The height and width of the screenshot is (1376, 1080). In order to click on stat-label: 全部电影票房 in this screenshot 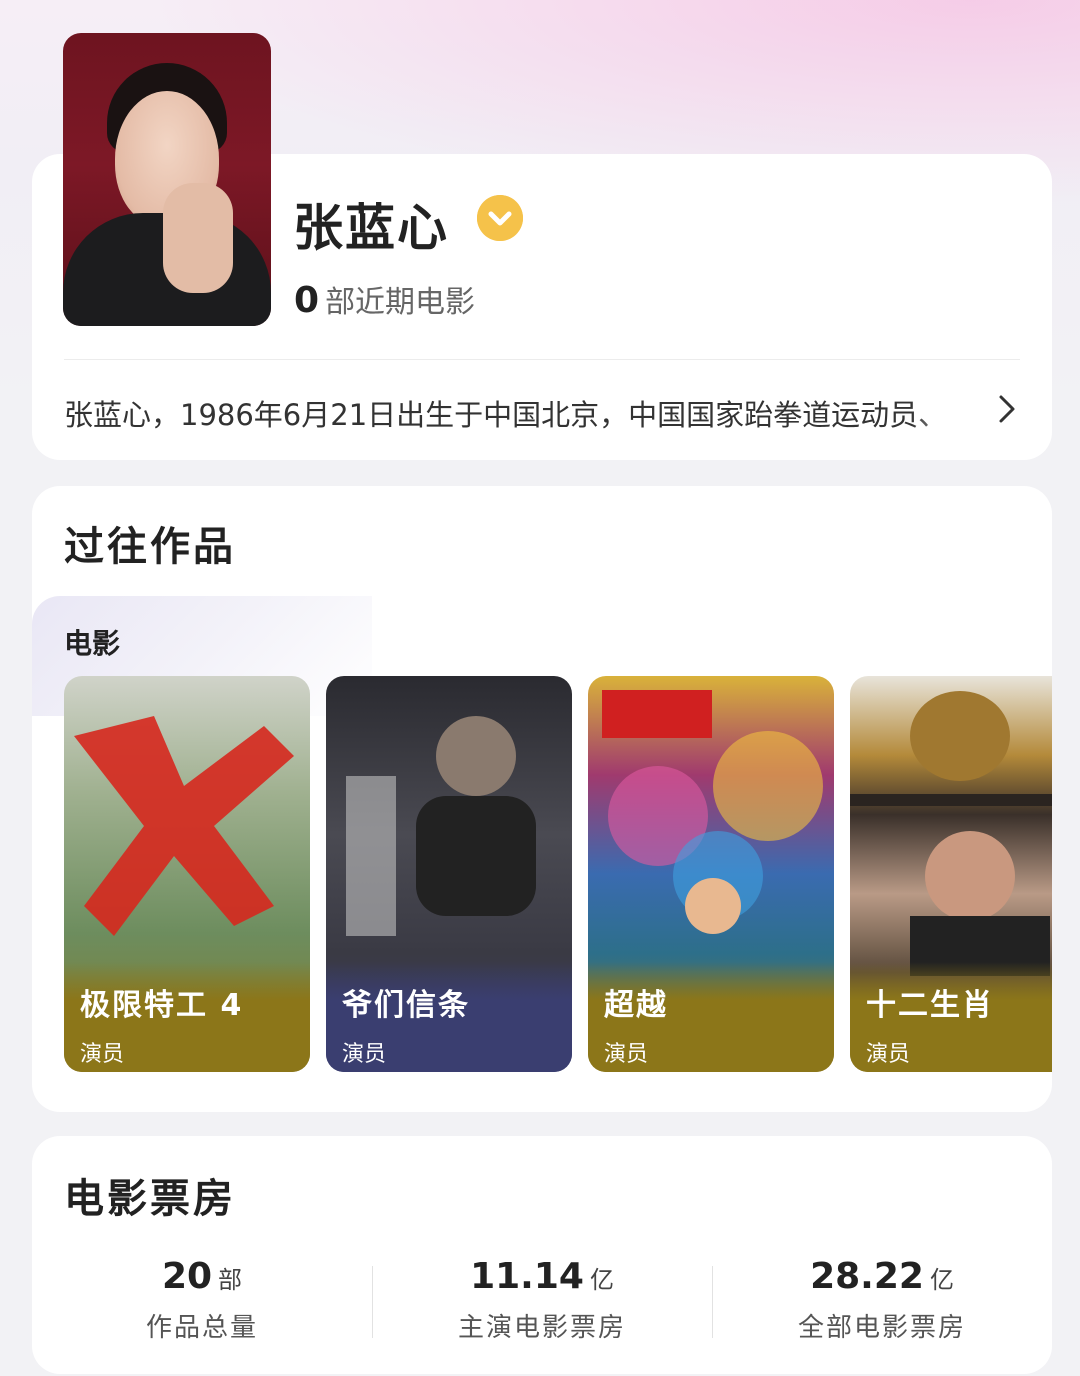, I will do `click(881, 1328)`.